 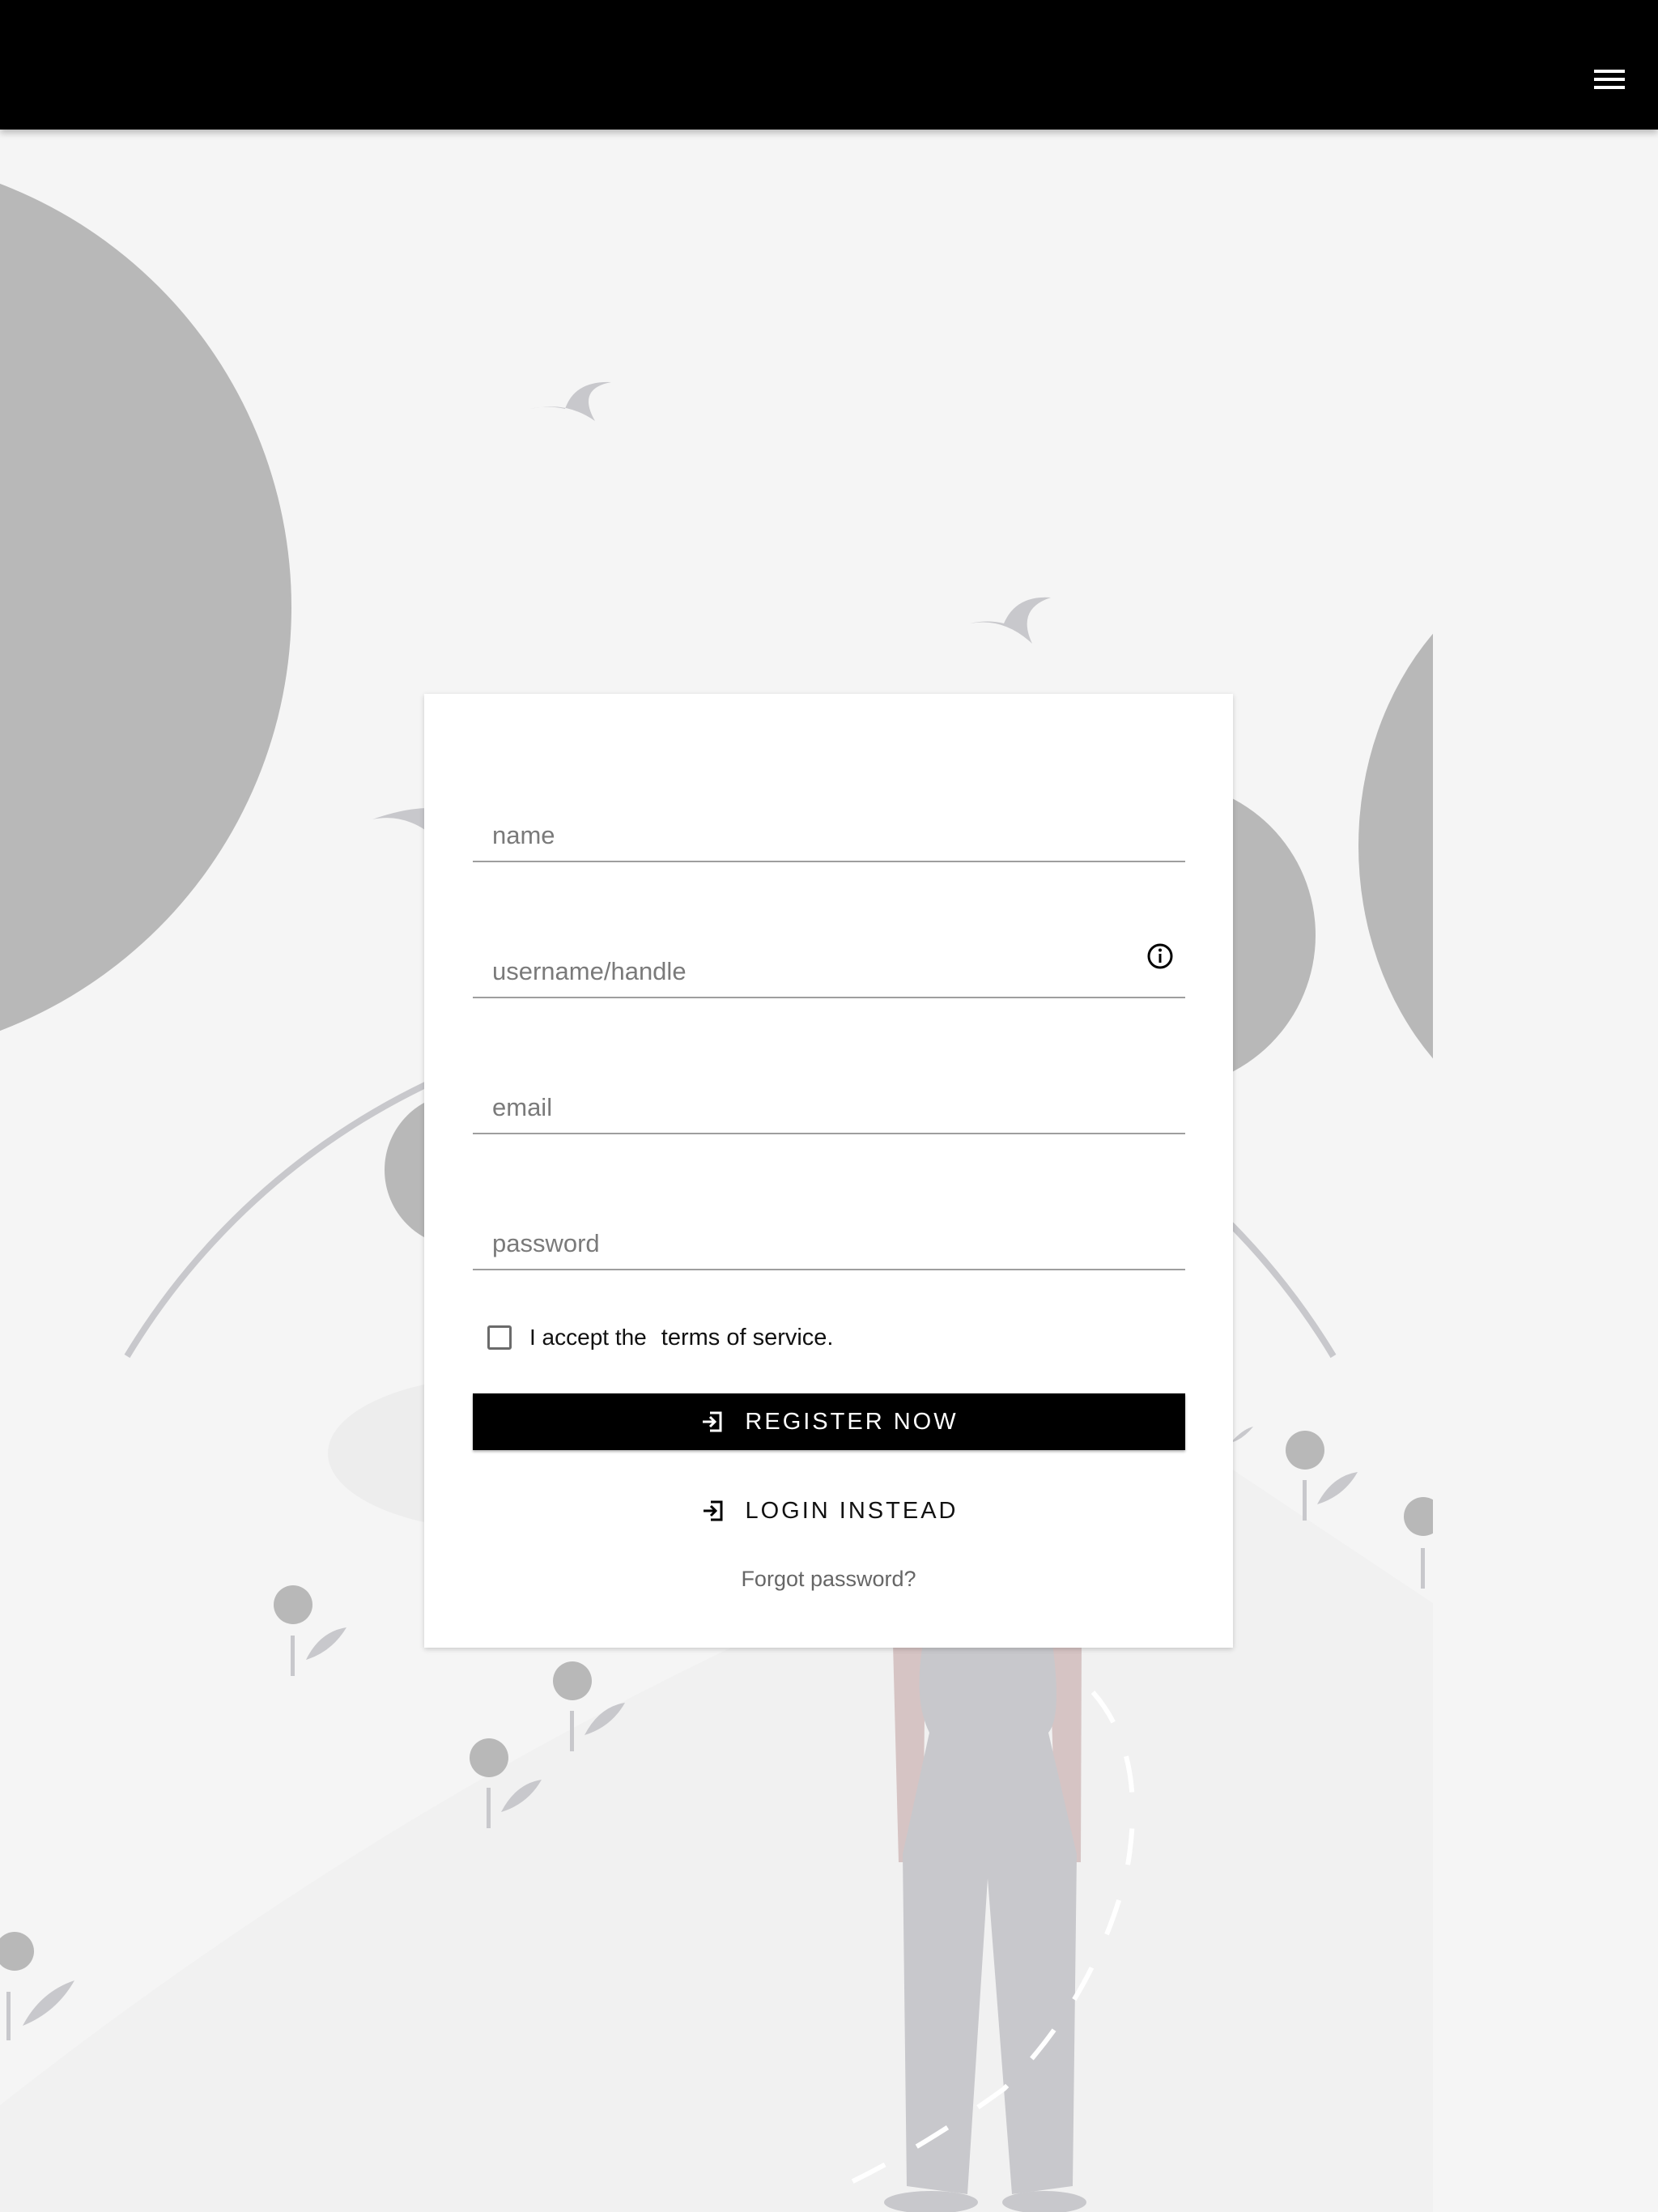 I want to click on menu-icon, so click(x=1609, y=79).